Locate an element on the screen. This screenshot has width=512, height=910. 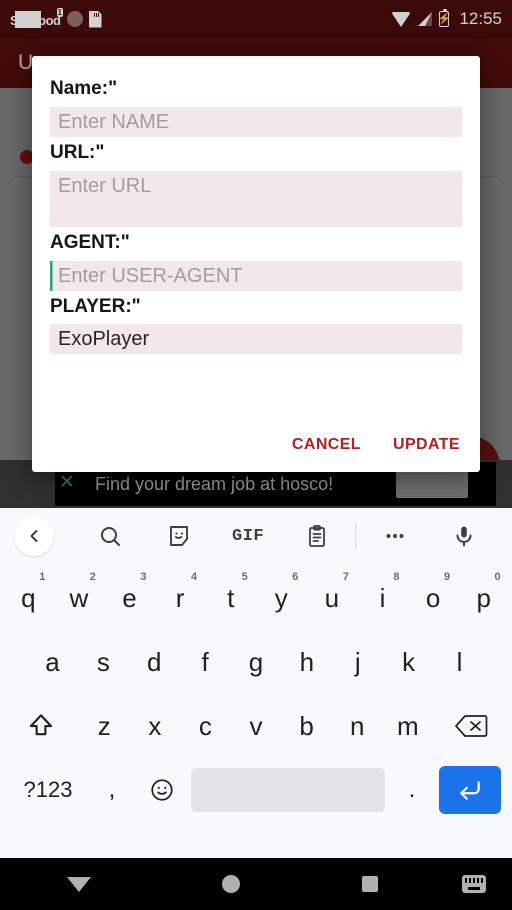
key-w: 2w is located at coordinates (79, 598).